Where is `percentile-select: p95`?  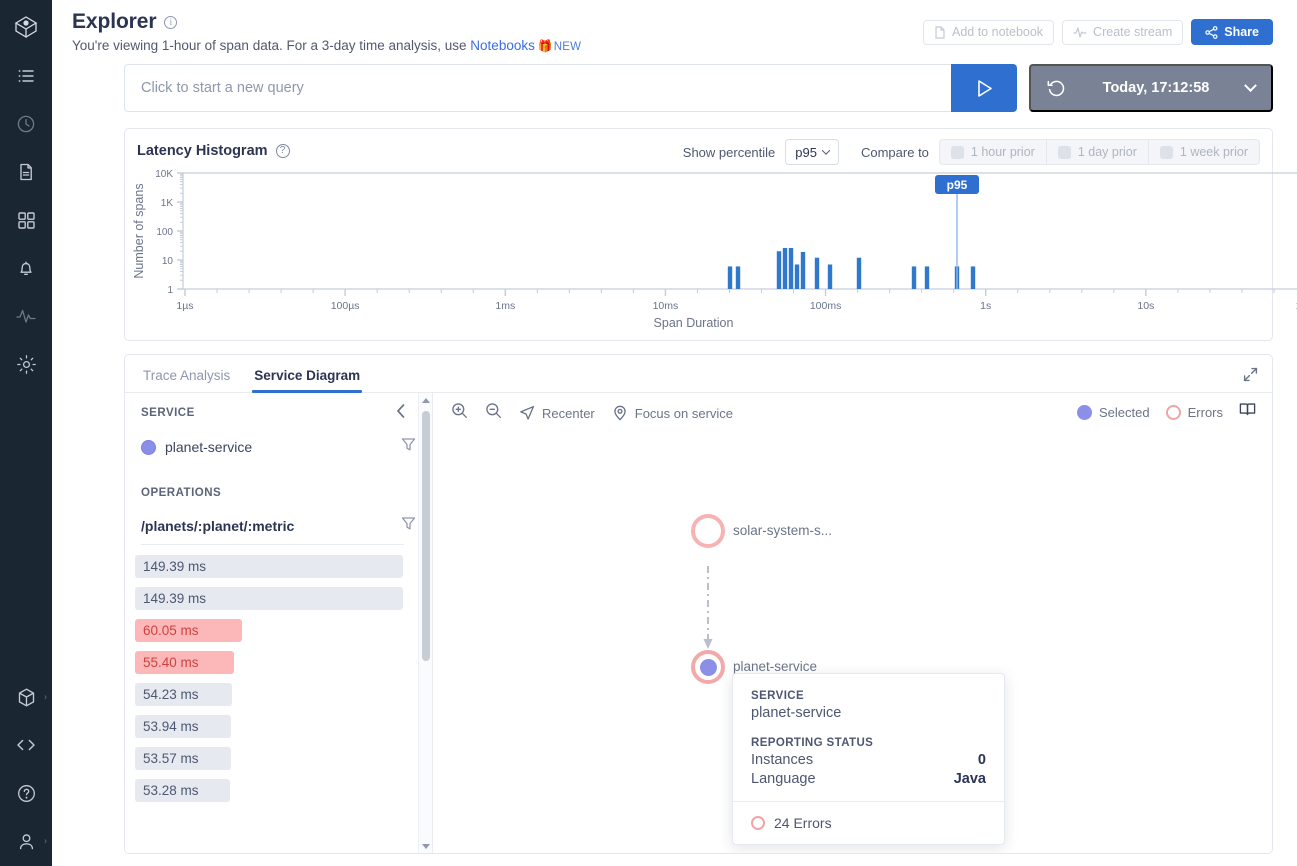 percentile-select: p95 is located at coordinates (812, 152).